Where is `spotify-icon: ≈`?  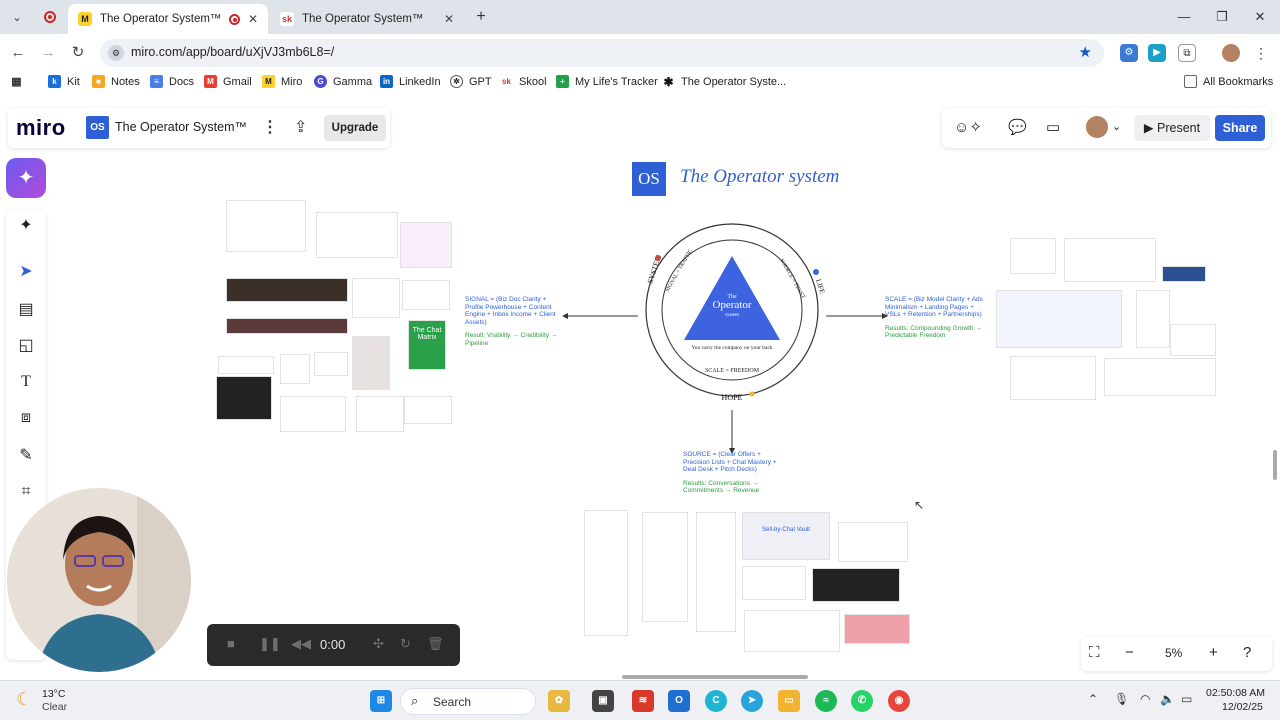
spotify-icon: ≈ is located at coordinates (826, 701).